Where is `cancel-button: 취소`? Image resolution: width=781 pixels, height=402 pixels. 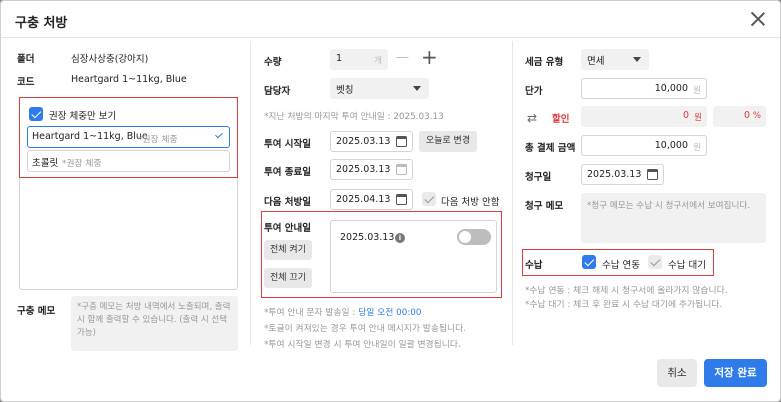 cancel-button: 취소 is located at coordinates (677, 373).